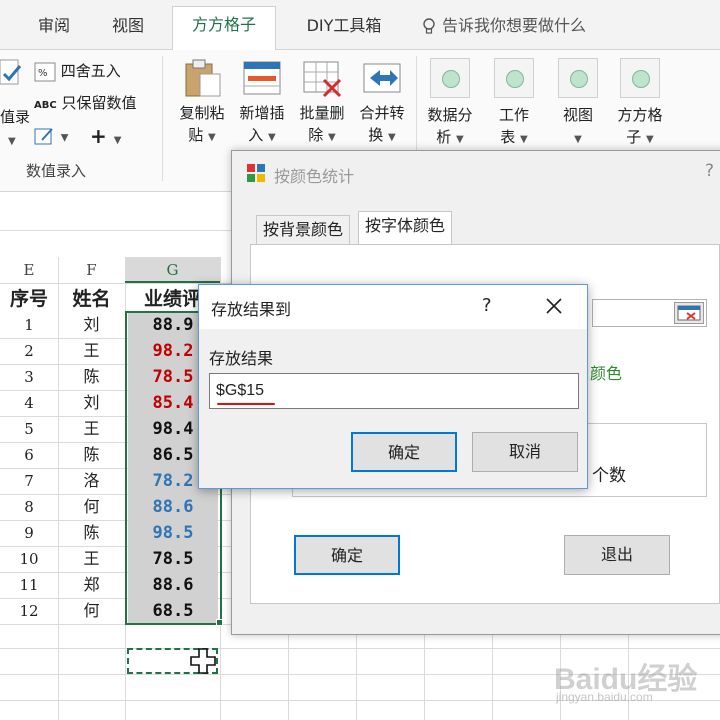 This screenshot has height=720, width=720. What do you see at coordinates (382, 78) in the screenshot?
I see `merge-icon` at bounding box center [382, 78].